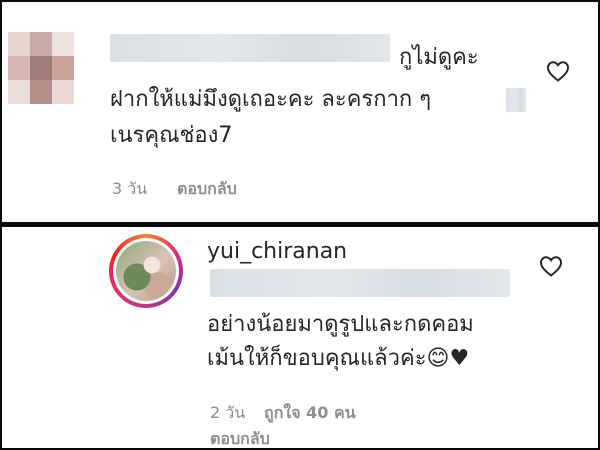 This screenshot has width=600, height=450. What do you see at coordinates (340, 324) in the screenshot?
I see `comment-text-line-1: อย่างน้อยมาดูรูปและกดคอม` at bounding box center [340, 324].